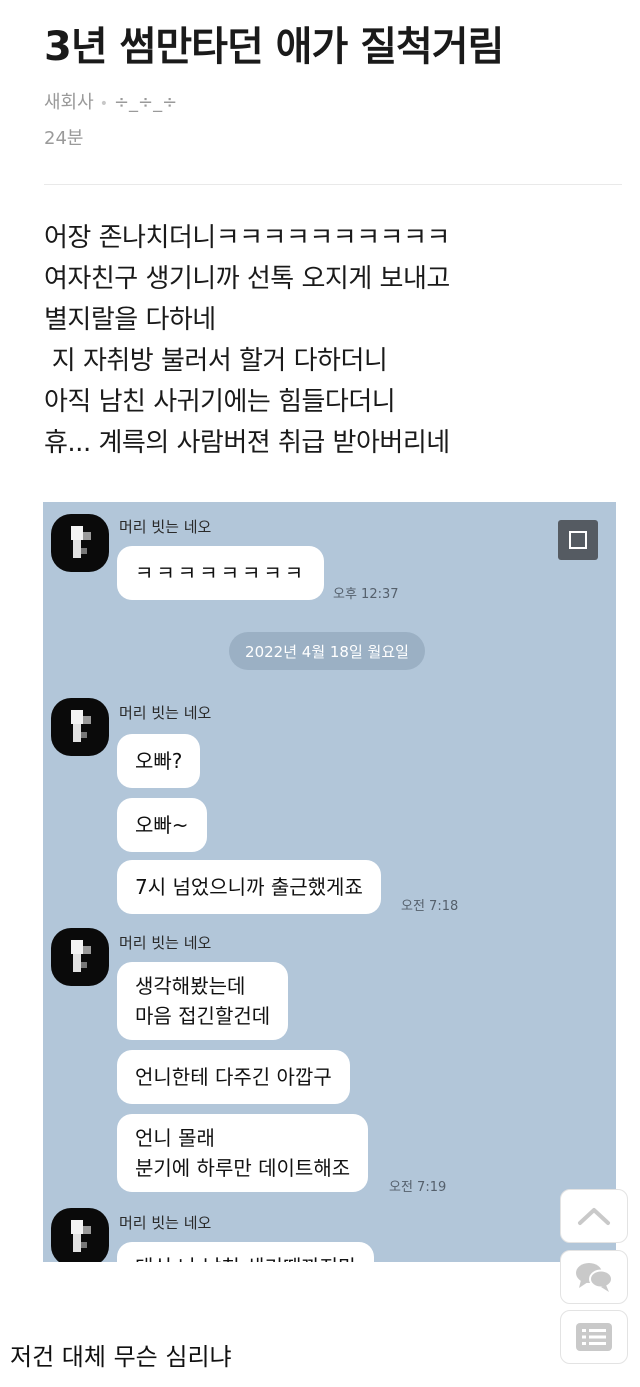  What do you see at coordinates (327, 651) in the screenshot?
I see `date-divider: 2022년 4월 18일 월요일` at bounding box center [327, 651].